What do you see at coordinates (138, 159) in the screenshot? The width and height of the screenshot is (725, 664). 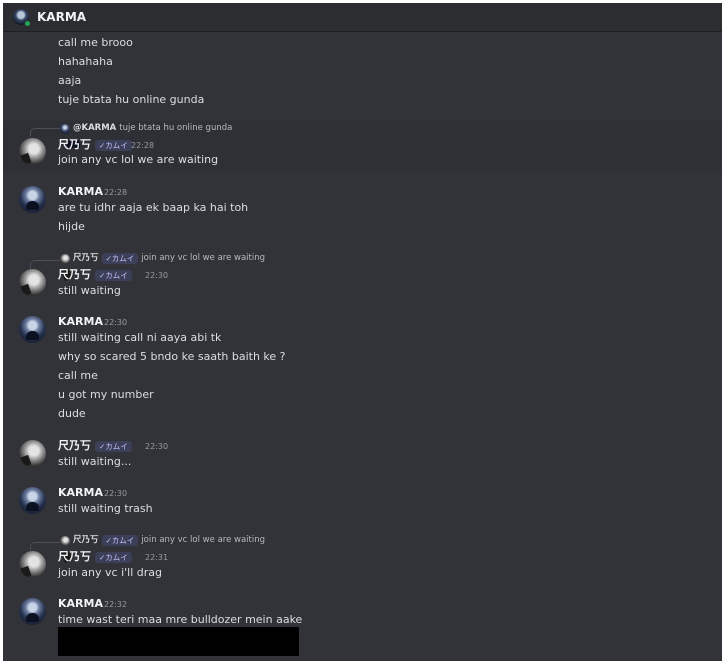 I see `message-line: join any vc lol we are waiting` at bounding box center [138, 159].